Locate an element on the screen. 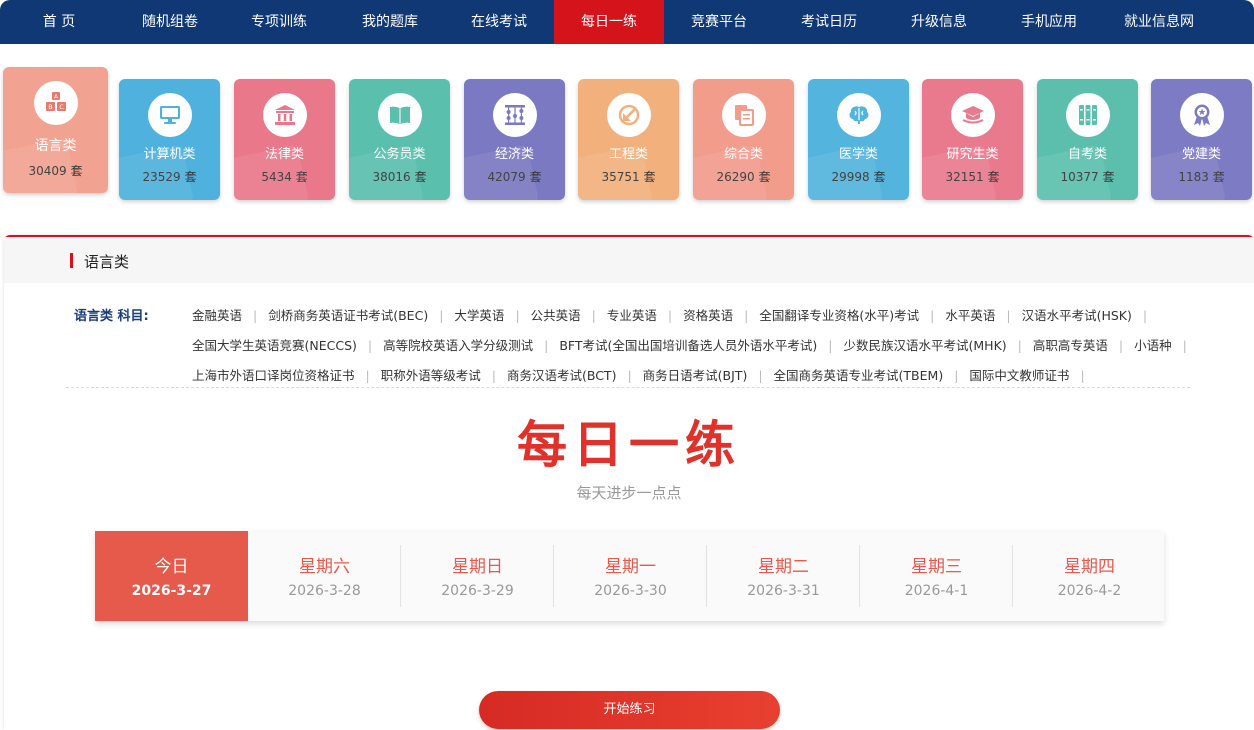  day-date: 2026-3-29 is located at coordinates (477, 591).